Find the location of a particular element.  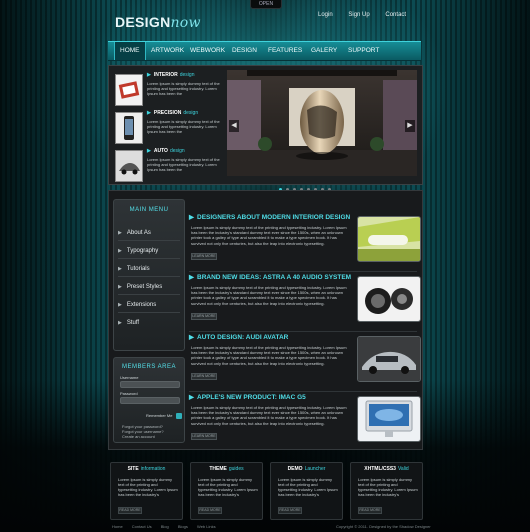

article-title-text: DESIGNERS ABOUT MODERN INTERIOR DESIGN is located at coordinates (274, 217).